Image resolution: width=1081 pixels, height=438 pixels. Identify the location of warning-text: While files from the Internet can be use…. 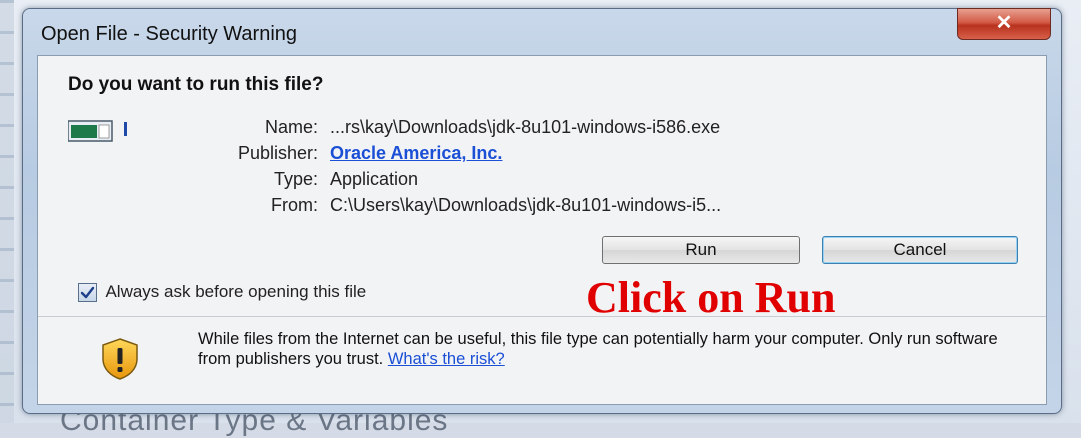
(598, 349).